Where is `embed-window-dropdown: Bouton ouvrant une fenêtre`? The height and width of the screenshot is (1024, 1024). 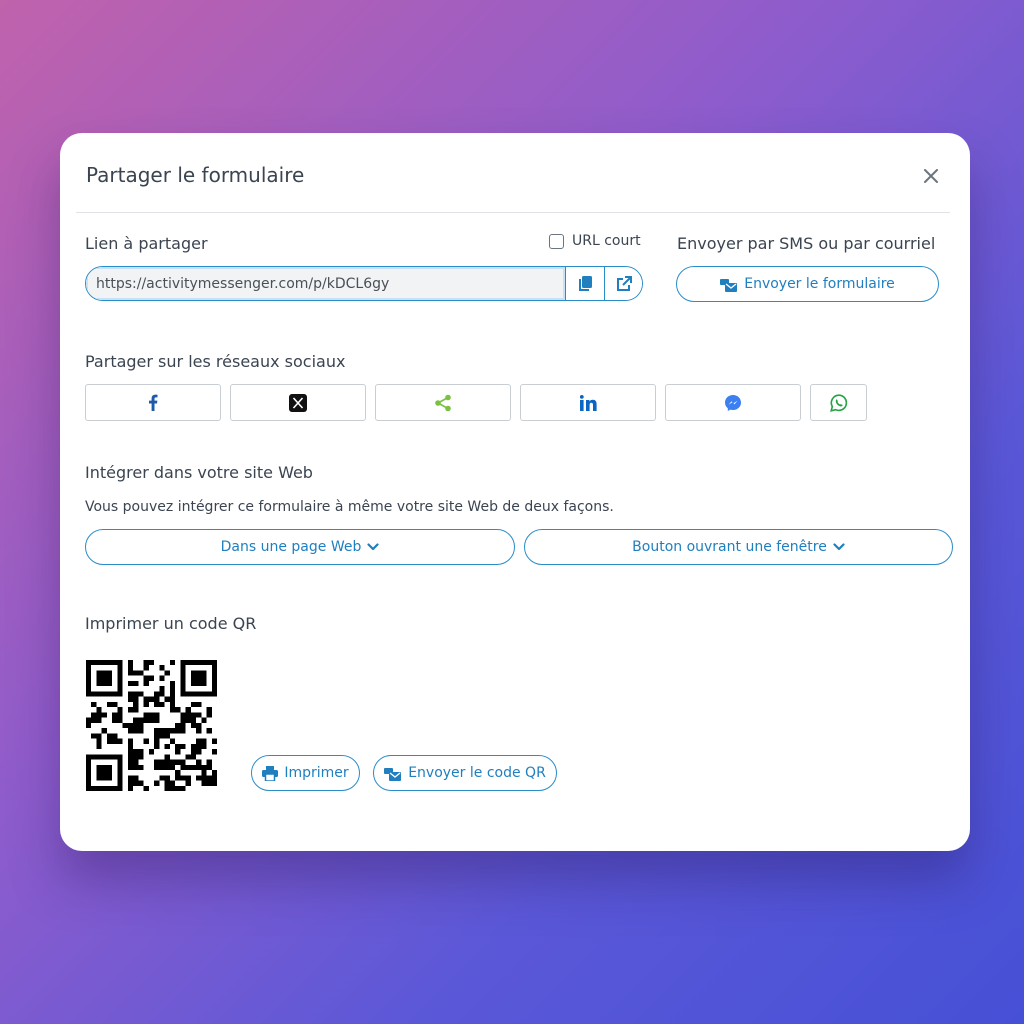
embed-window-dropdown: Bouton ouvrant une fenêtre is located at coordinates (738, 547).